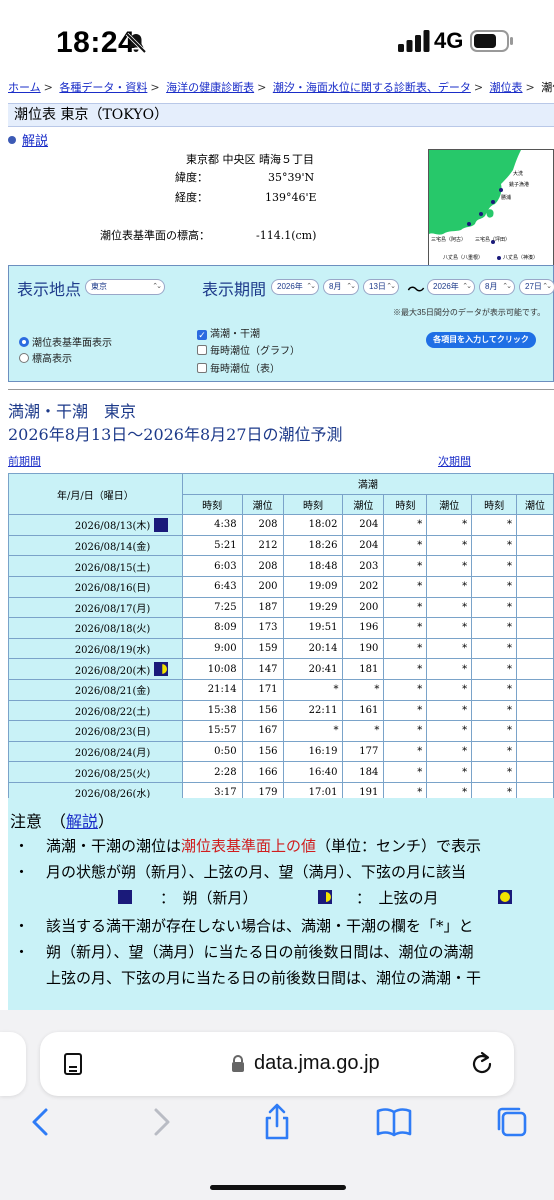  I want to click on cell-l2: 196, so click(363, 628).